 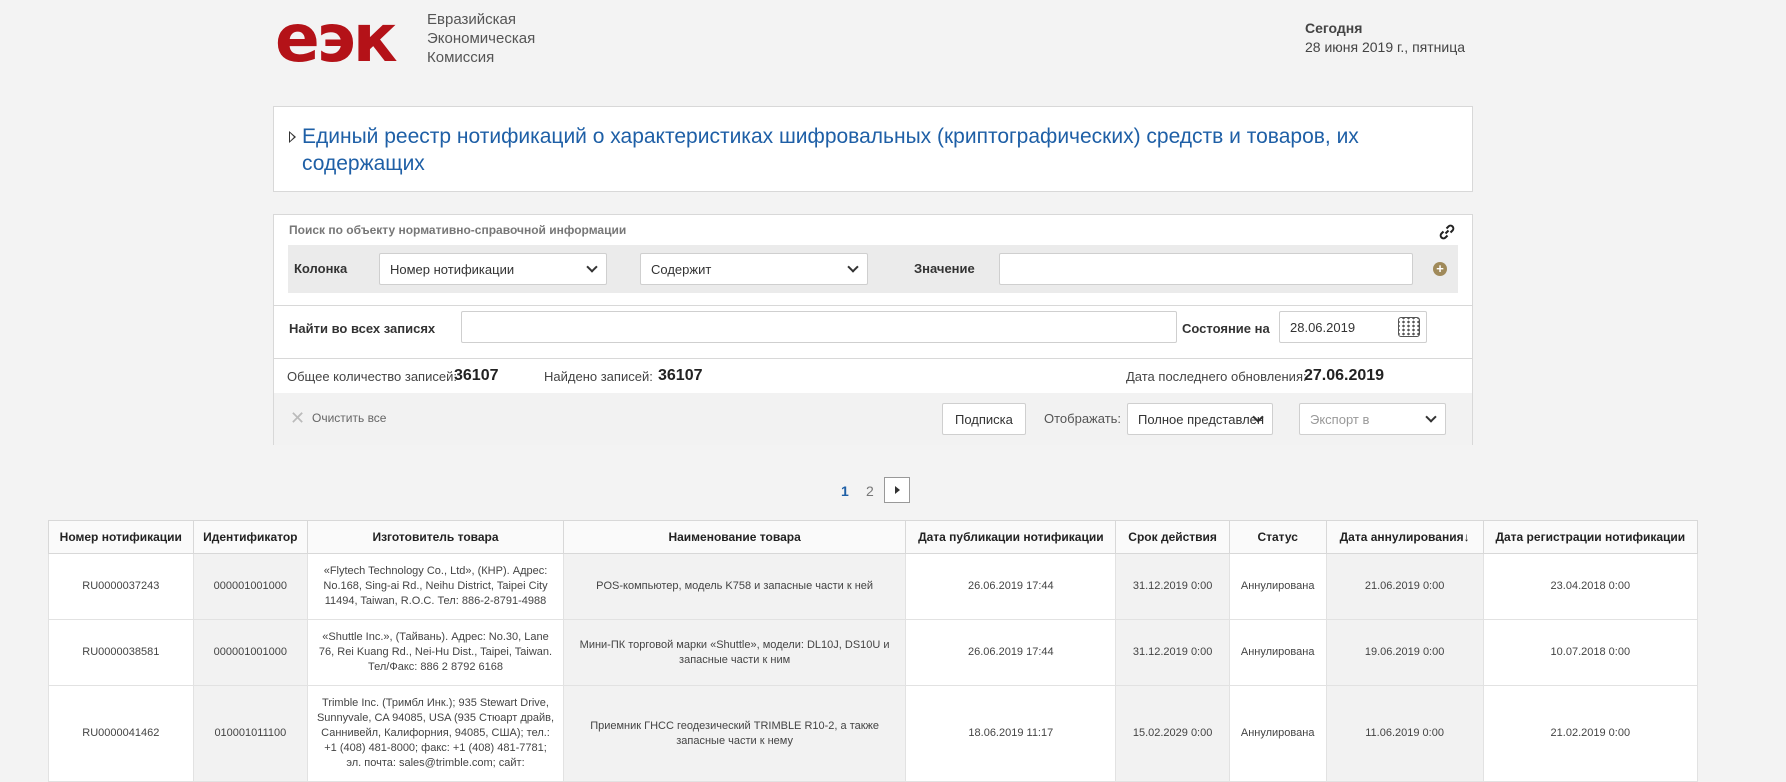 What do you see at coordinates (121, 733) in the screenshot?
I see `cell-notification-number: RU0000041462` at bounding box center [121, 733].